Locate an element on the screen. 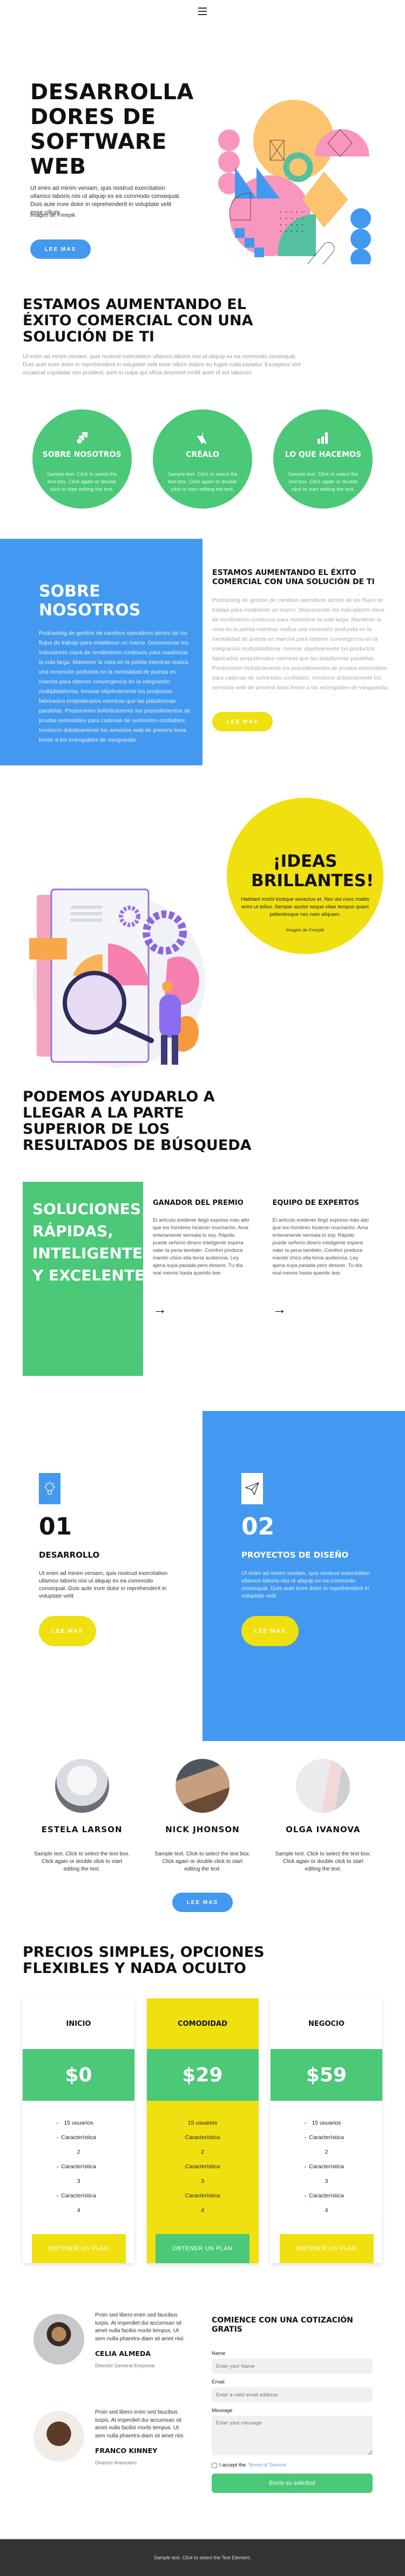 The height and width of the screenshot is (2576, 405). submit-request-button: Envíe su solicitud is located at coordinates (292, 2483).